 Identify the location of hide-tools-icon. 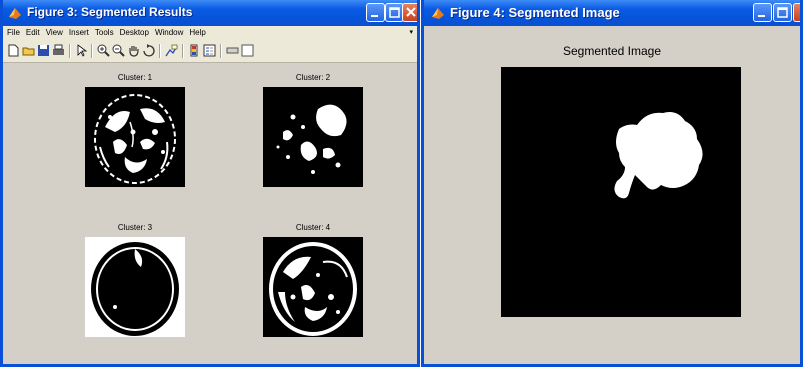
(232, 50).